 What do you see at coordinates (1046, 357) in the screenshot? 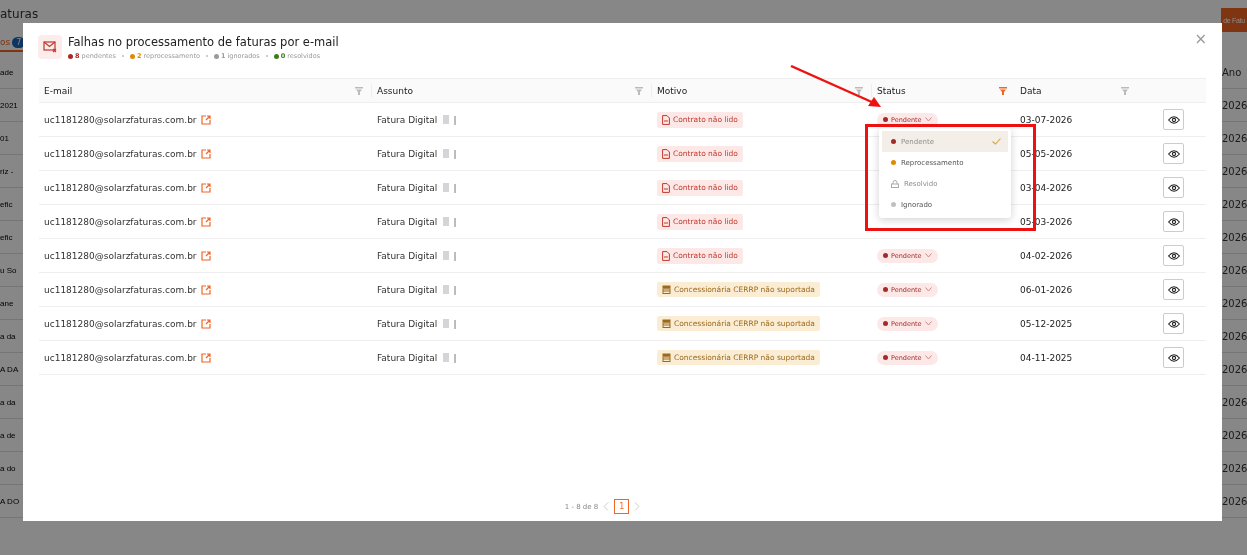
I see `date-text: 04-11-2025` at bounding box center [1046, 357].